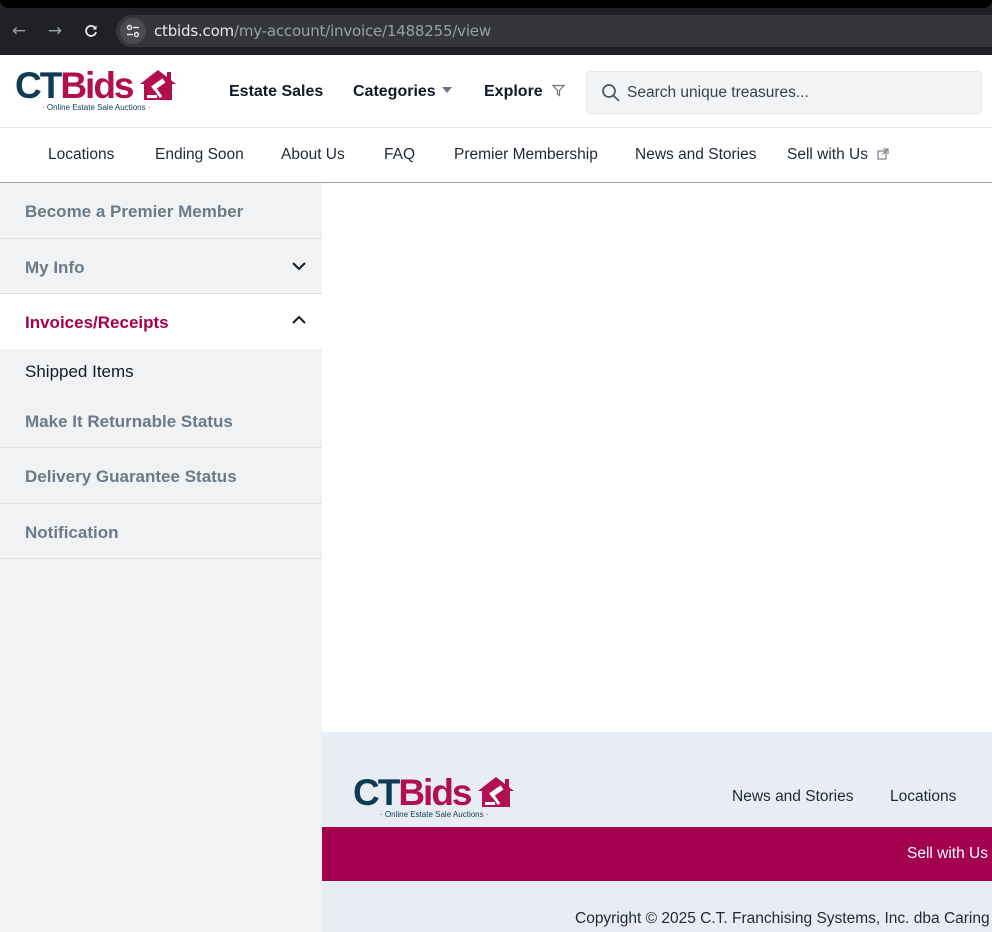  What do you see at coordinates (526, 155) in the screenshot?
I see `subnav-premier-membership: Premier Membership` at bounding box center [526, 155].